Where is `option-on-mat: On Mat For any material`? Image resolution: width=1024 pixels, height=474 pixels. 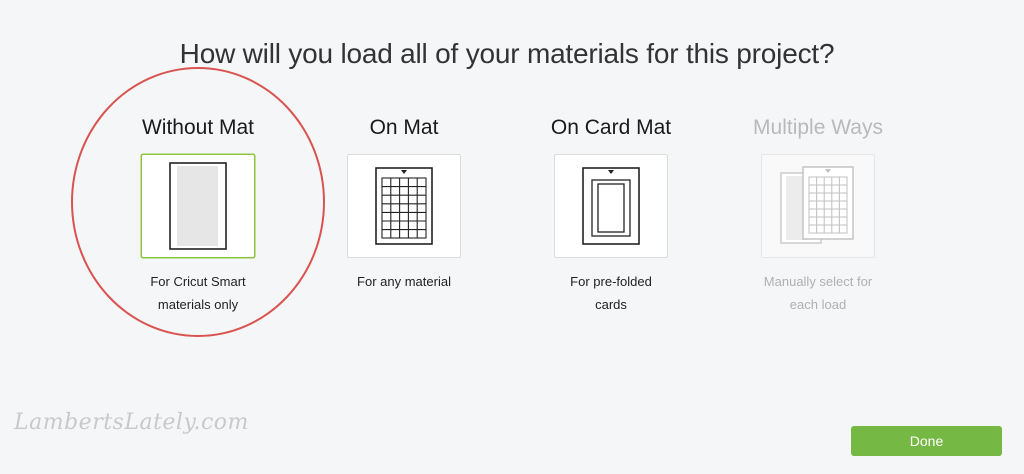 option-on-mat: On Mat For any material is located at coordinates (404, 203).